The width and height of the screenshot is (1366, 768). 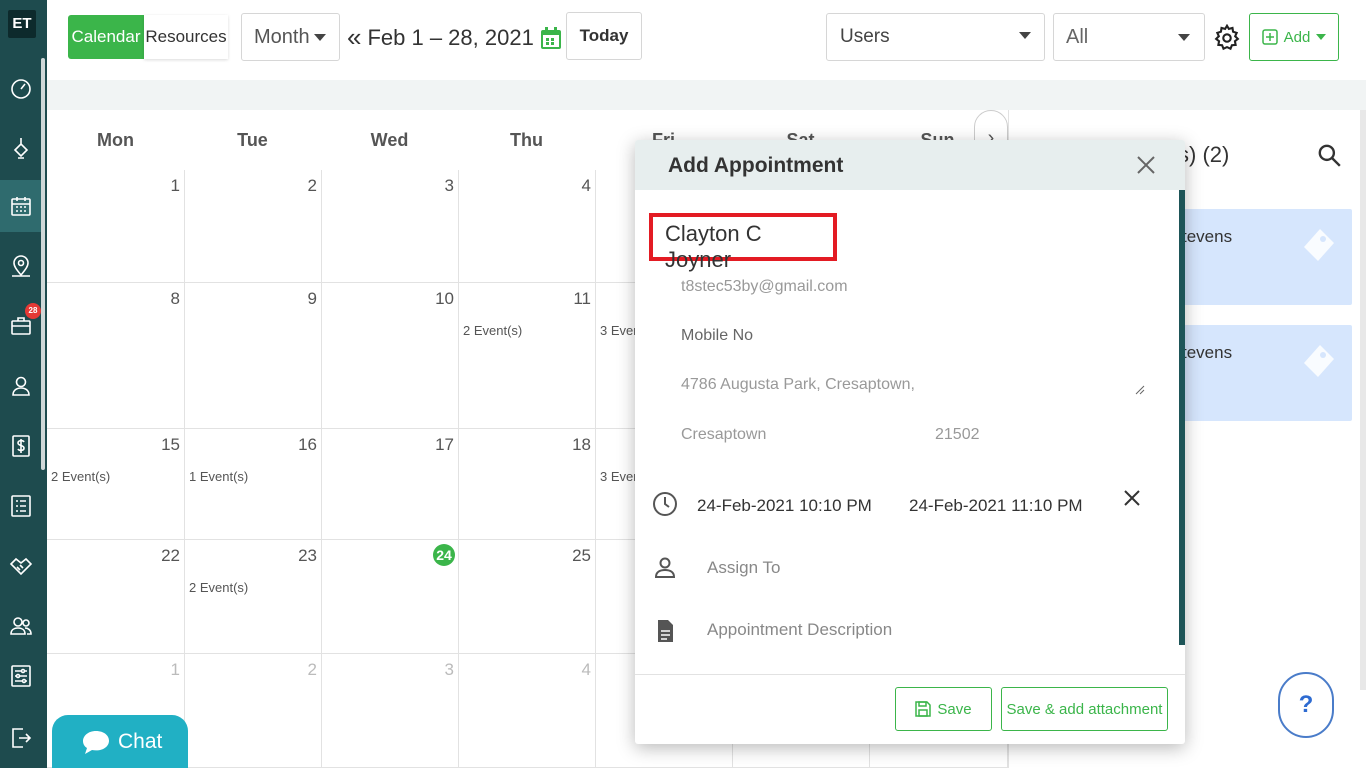 I want to click on day-cell: 18, so click(x=527, y=484).